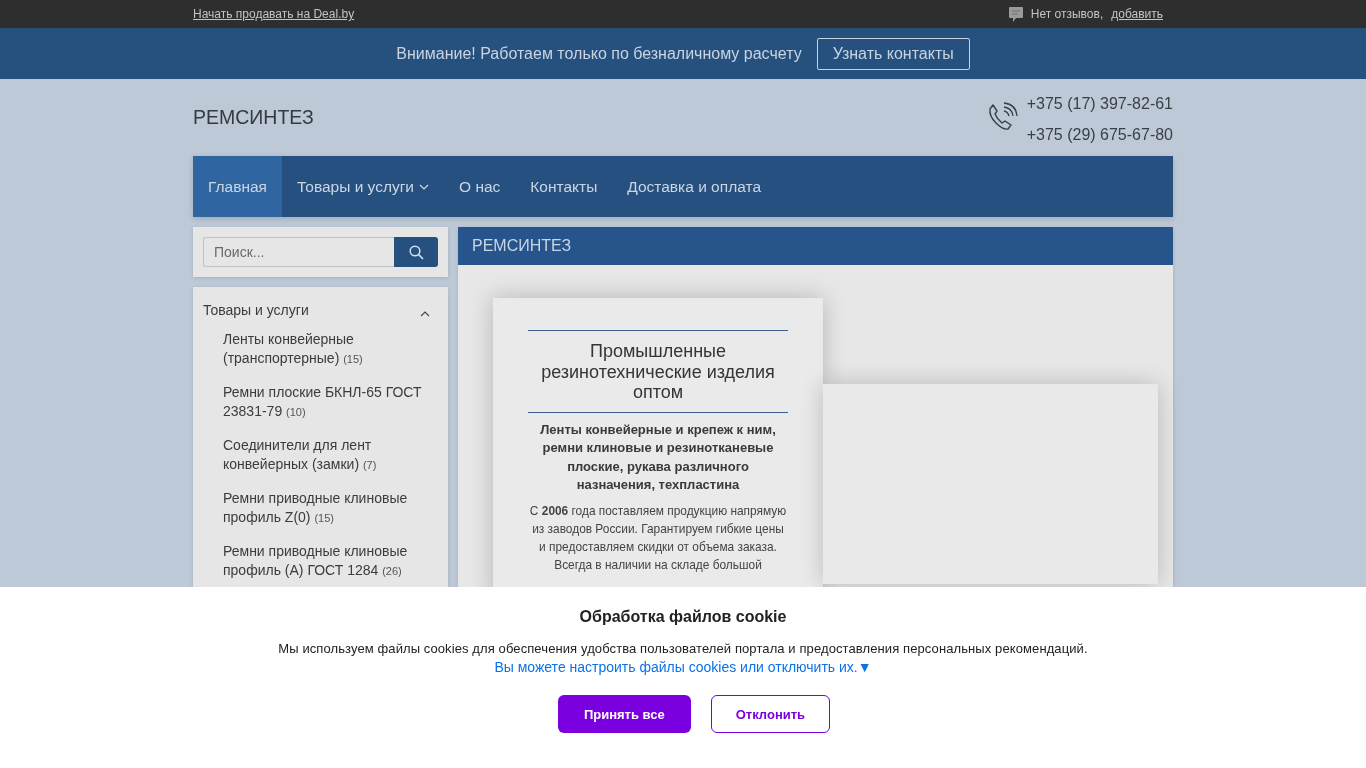 This screenshot has height=768, width=1366. I want to click on site-logo: РЕМСИНТЕЗ, so click(253, 117).